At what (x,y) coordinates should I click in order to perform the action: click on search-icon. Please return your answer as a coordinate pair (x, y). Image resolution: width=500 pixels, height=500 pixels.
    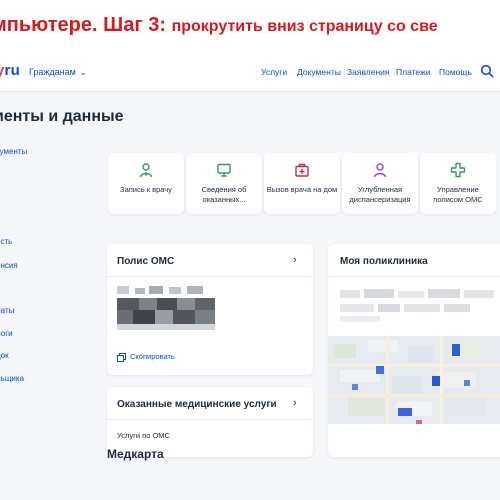
    Looking at the image, I should click on (487, 71).